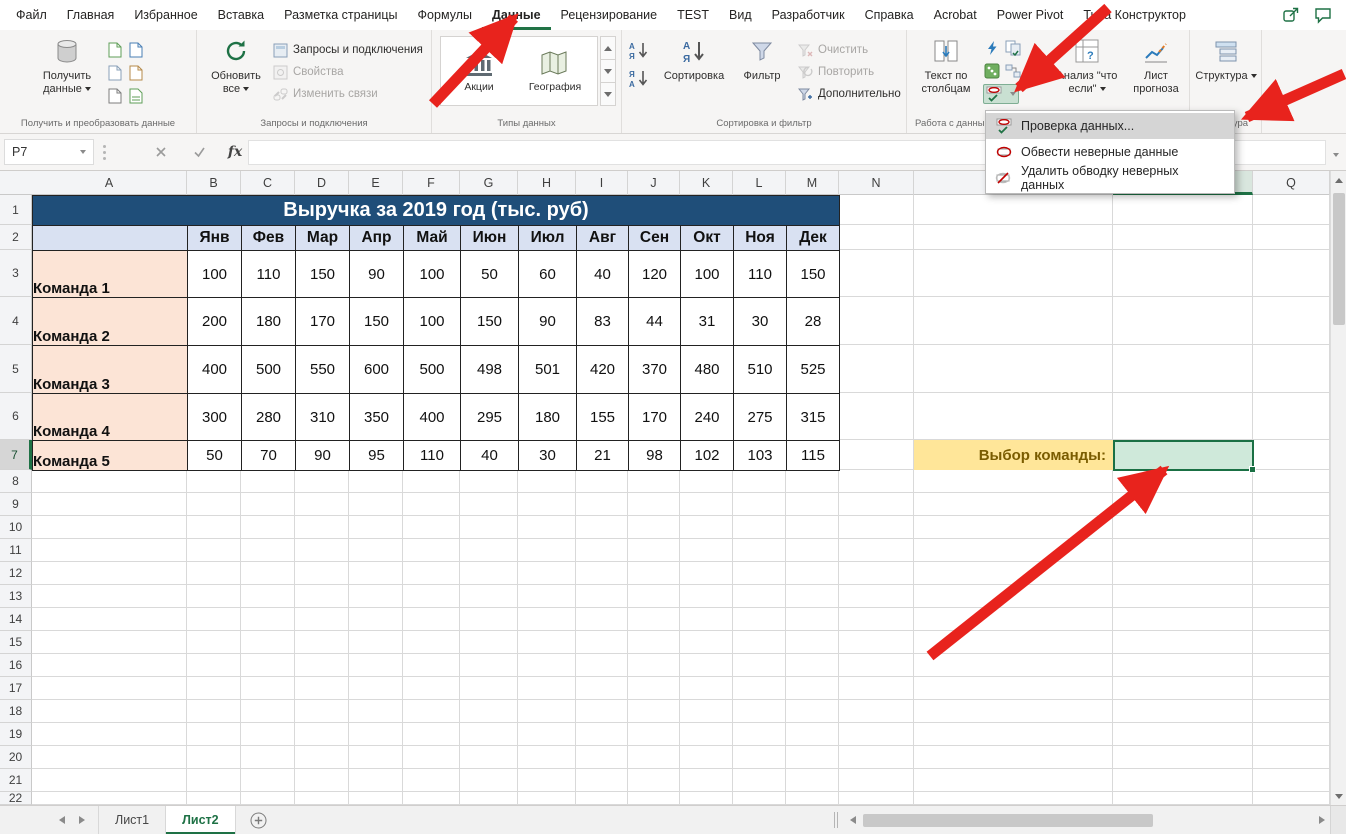 This screenshot has width=1346, height=834. I want to click on formula-bar-expand-button, so click(1334, 155).